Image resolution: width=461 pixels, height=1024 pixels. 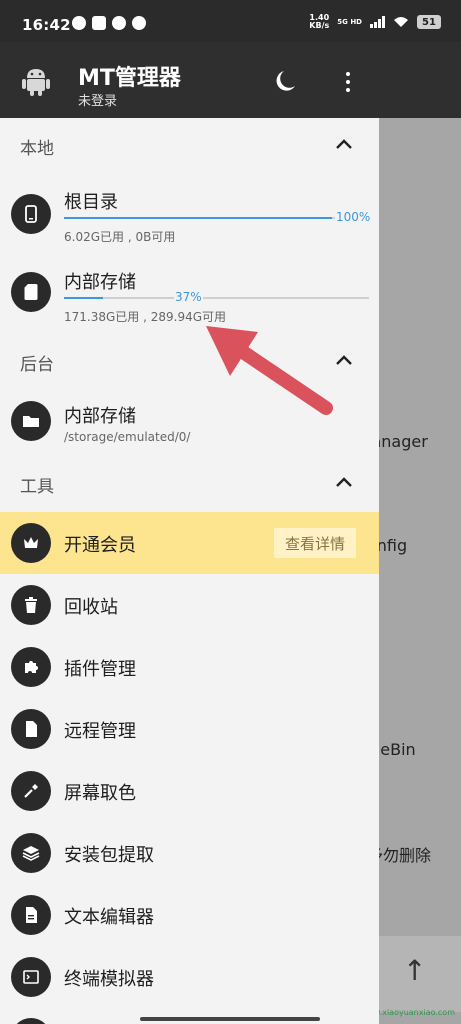 What do you see at coordinates (31, 214) in the screenshot?
I see `phone-icon` at bounding box center [31, 214].